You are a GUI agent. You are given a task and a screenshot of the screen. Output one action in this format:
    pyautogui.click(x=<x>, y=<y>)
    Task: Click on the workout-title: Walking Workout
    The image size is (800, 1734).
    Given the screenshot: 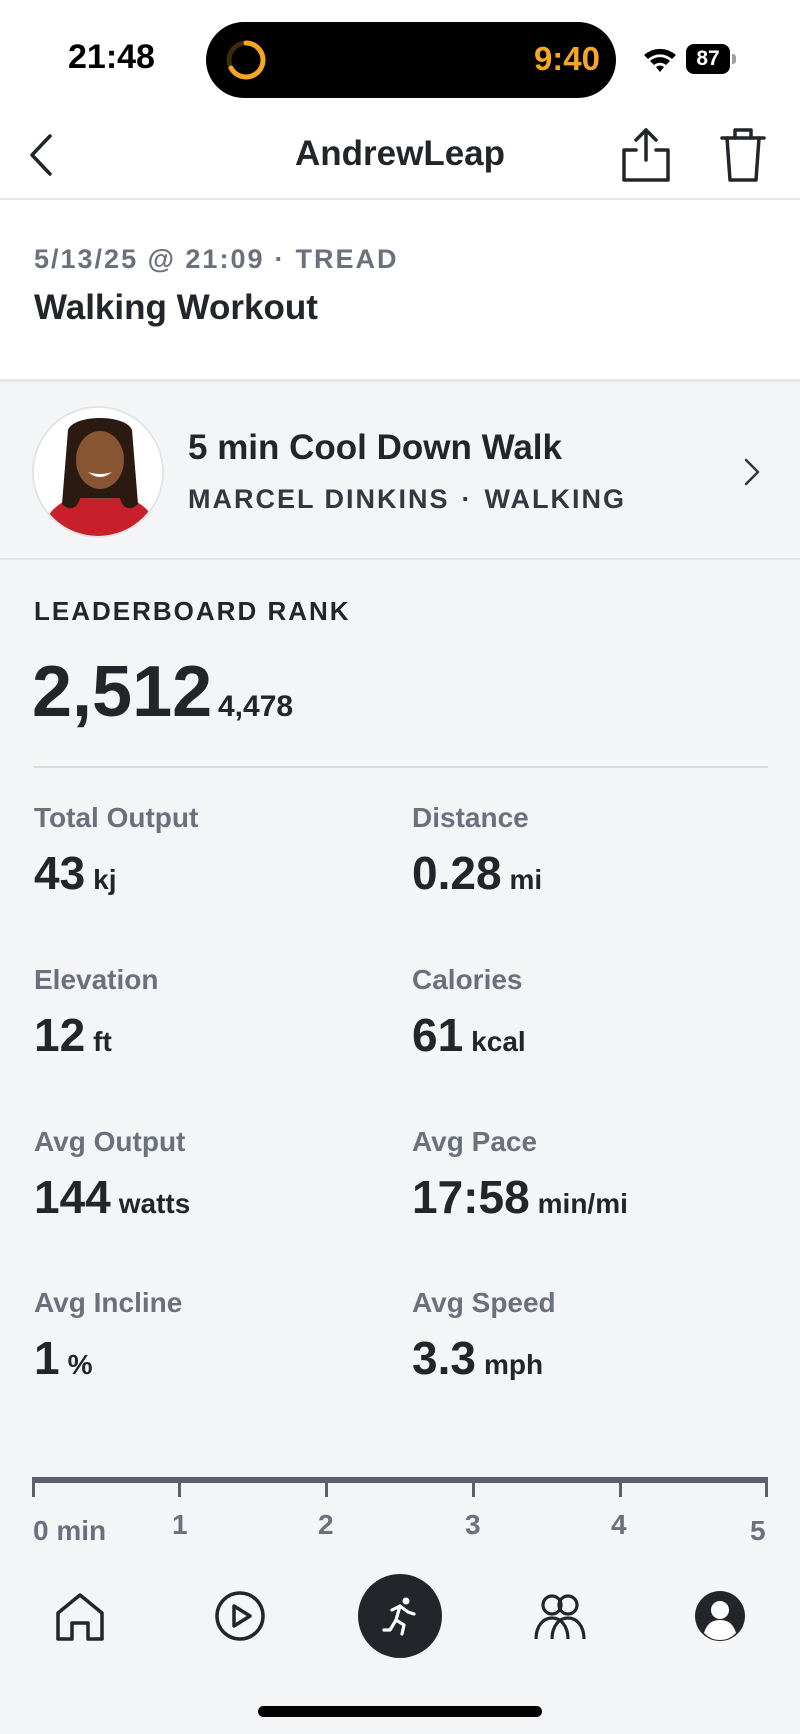 What is the action you would take?
    pyautogui.click(x=176, y=307)
    